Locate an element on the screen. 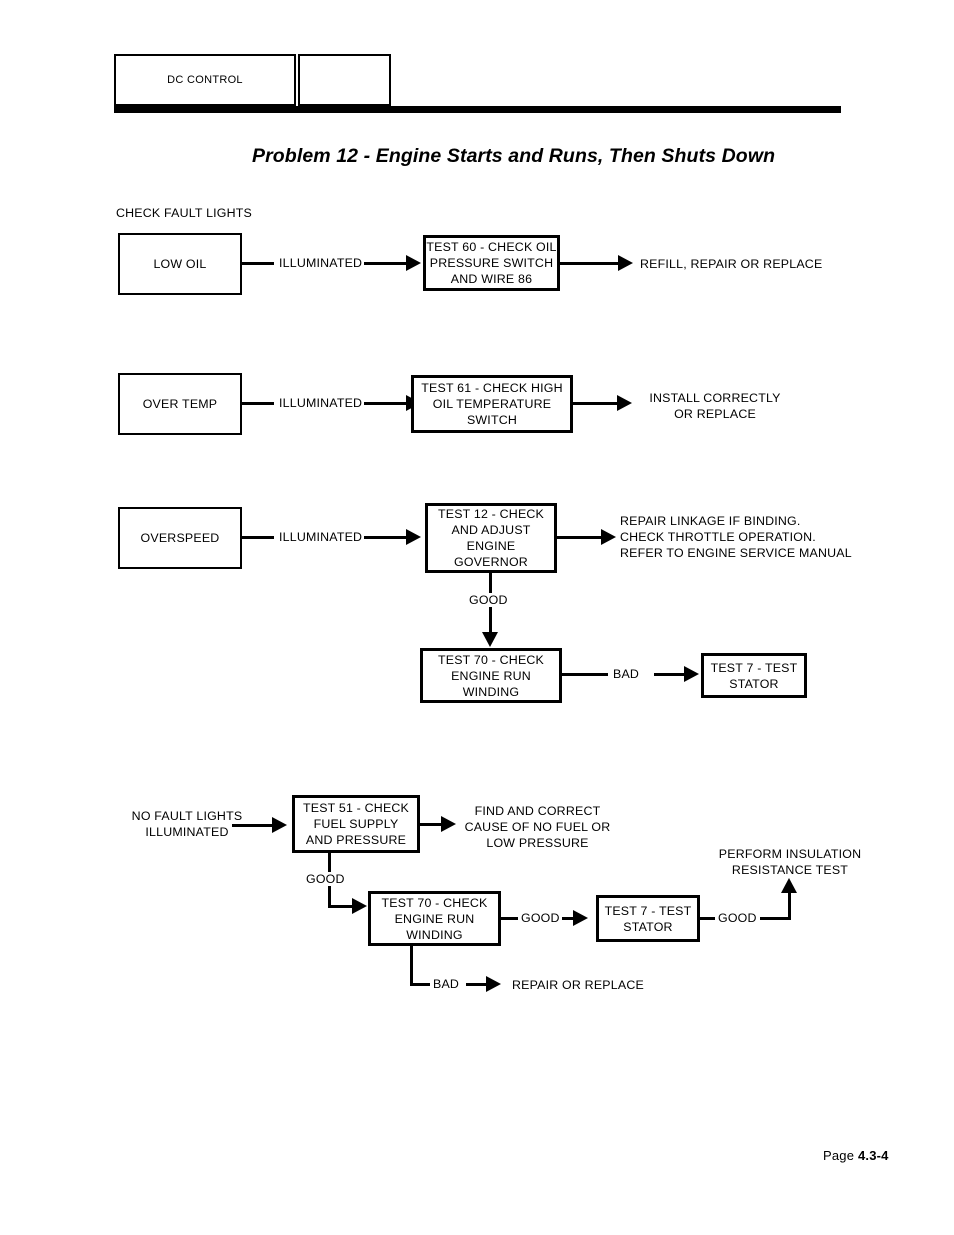 This screenshot has width=954, height=1235. box-test-70-lower: TEST 70 - CHECK ENGINE RUN WINDING is located at coordinates (434, 918).